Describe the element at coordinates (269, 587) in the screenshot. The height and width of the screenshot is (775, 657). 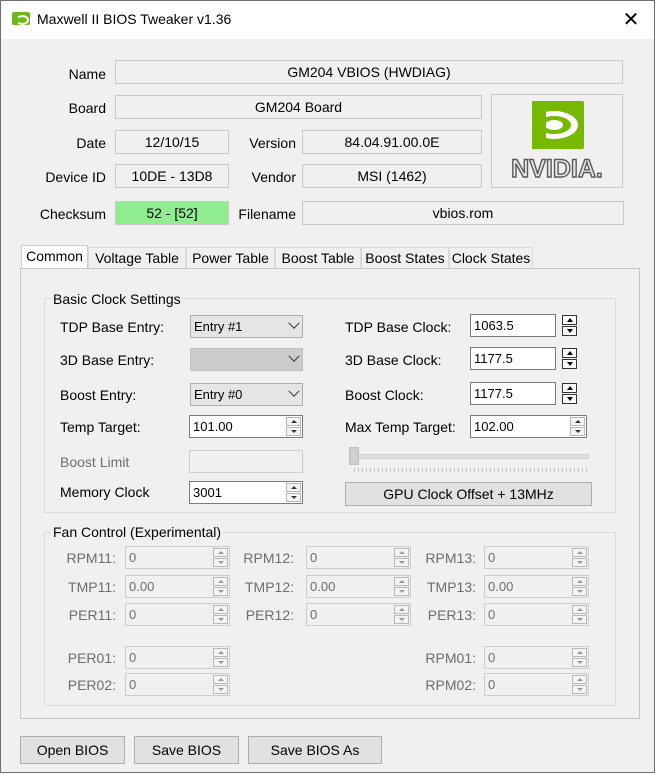
I see `tmp12-label: TMP12:` at that location.